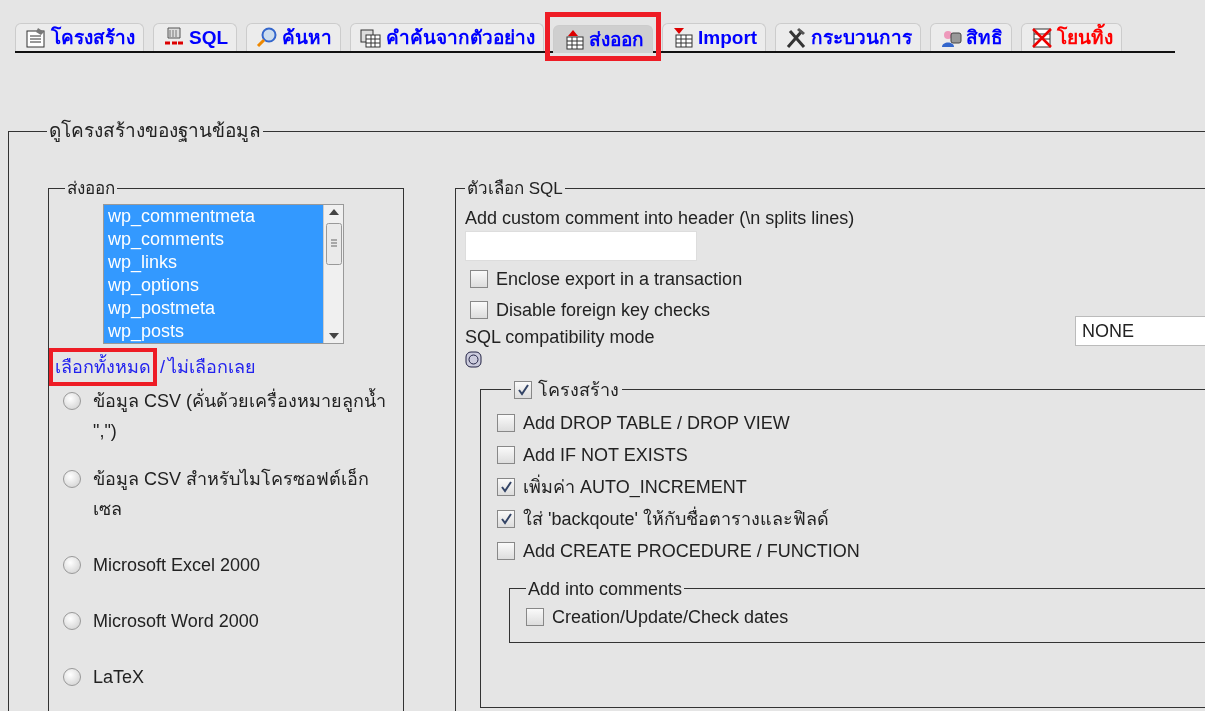 Image resolution: width=1205 pixels, height=711 pixels. What do you see at coordinates (176, 621) in the screenshot?
I see `radio-label: Microsoft Word 2000` at bounding box center [176, 621].